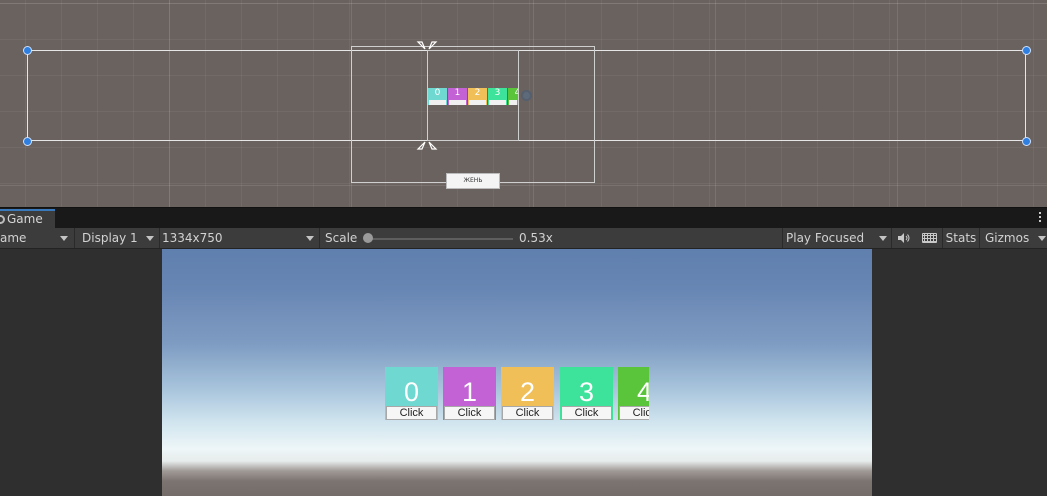 Image resolution: width=1047 pixels, height=496 pixels. I want to click on scene-tile-number: 3, so click(497, 93).